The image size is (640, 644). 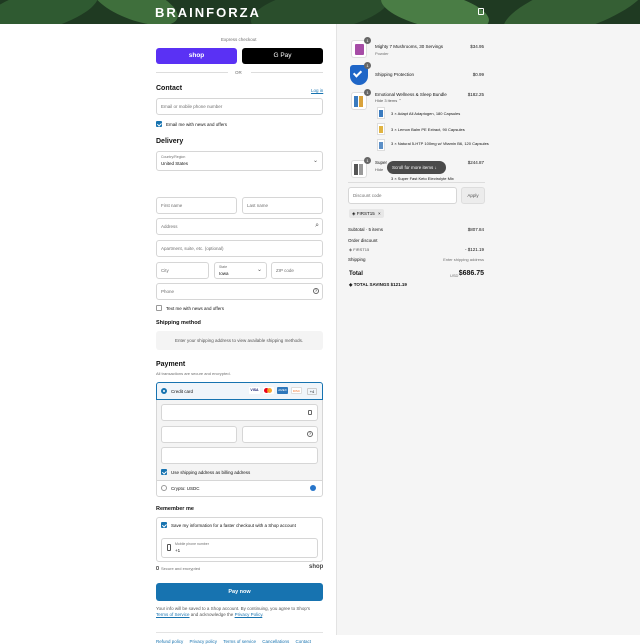 I want to click on item-name: Mighty 7 Mushrooms, 30 Servings, so click(x=409, y=46).